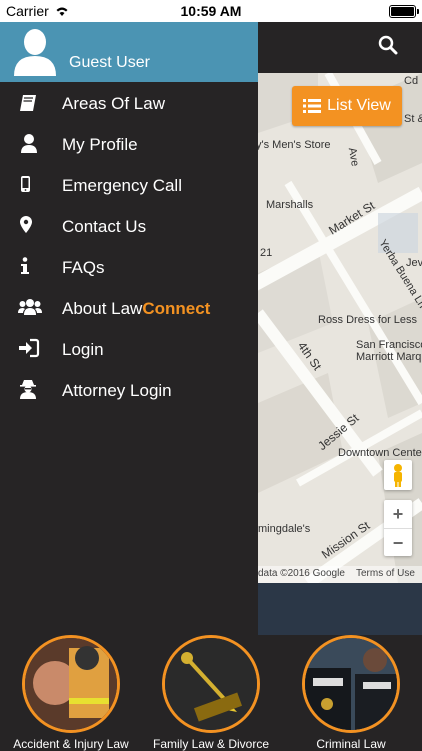 The width and height of the screenshot is (422, 751). I want to click on sign-in-icon, so click(29, 349).